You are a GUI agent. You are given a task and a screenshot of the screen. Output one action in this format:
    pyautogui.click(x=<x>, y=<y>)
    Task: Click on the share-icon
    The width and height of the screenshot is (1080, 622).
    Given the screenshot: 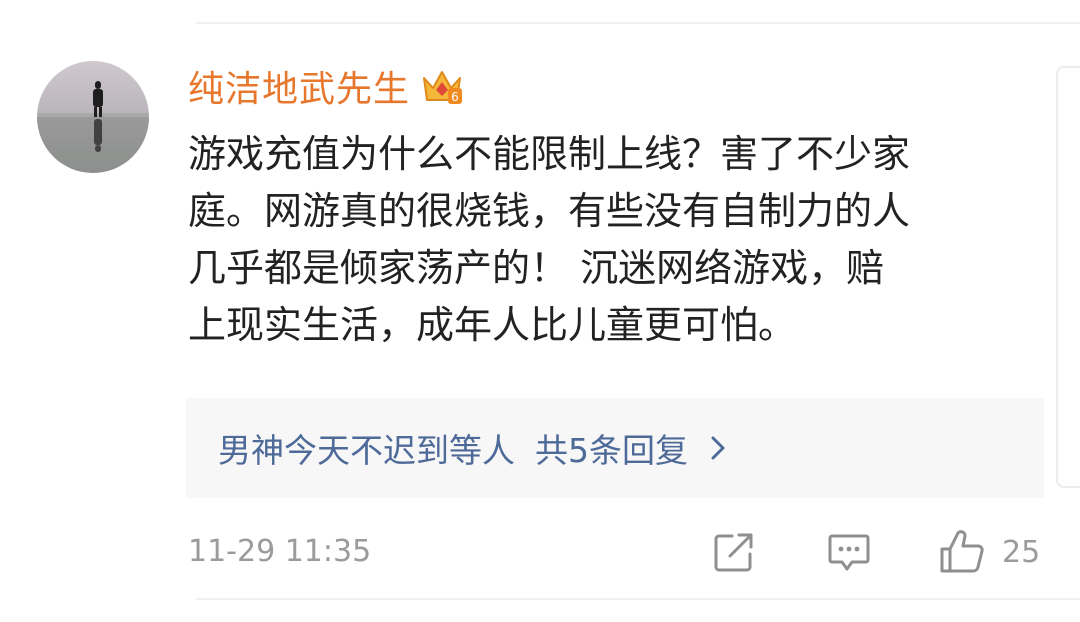 What is the action you would take?
    pyautogui.click(x=734, y=552)
    